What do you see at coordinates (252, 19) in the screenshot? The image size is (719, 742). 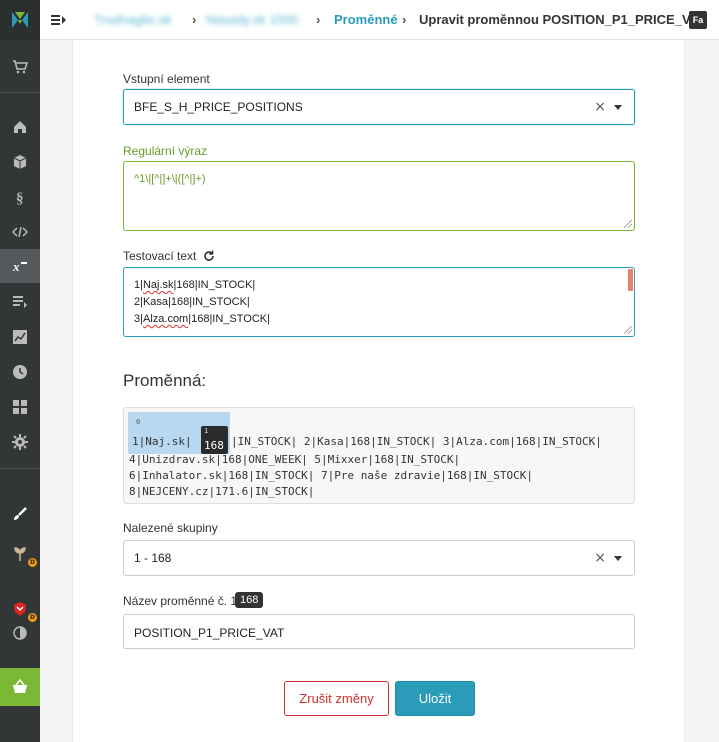 I see `breadcrumb-item: Nasady.sk 1500` at bounding box center [252, 19].